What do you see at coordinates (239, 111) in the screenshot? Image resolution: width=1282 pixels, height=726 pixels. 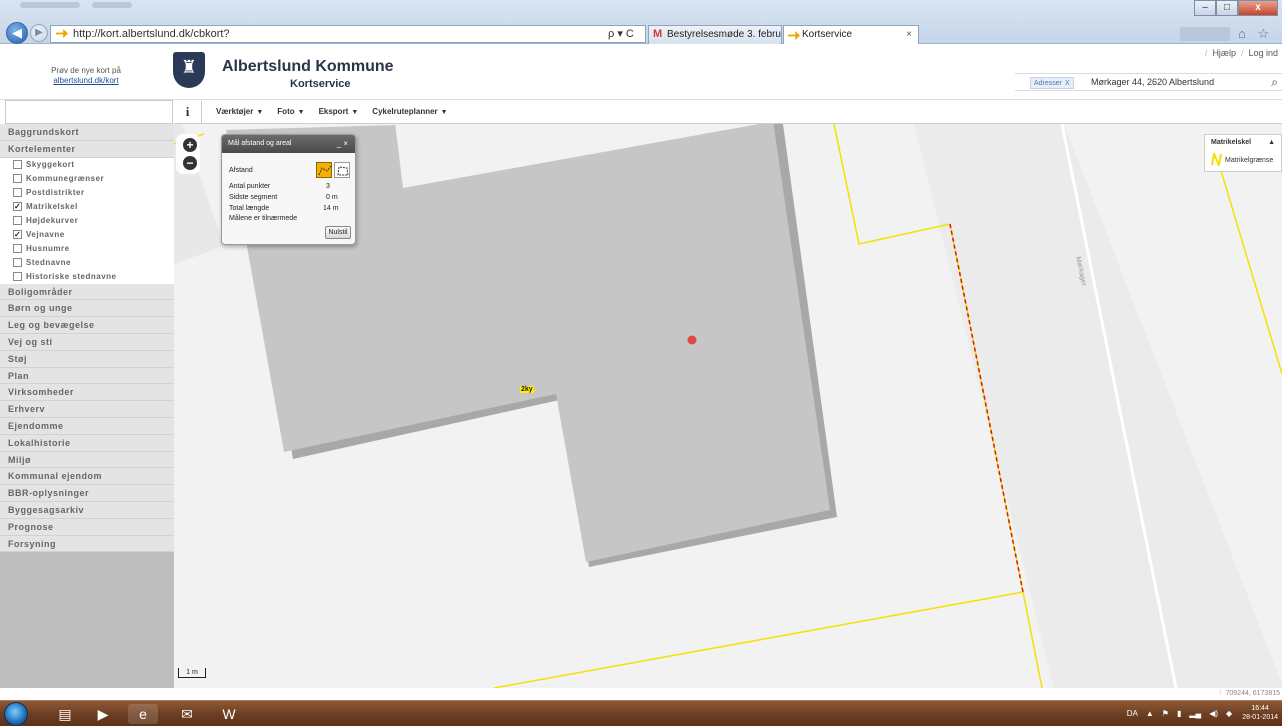 I see `menu-vaerktoejer: Værktøjer ▼` at bounding box center [239, 111].